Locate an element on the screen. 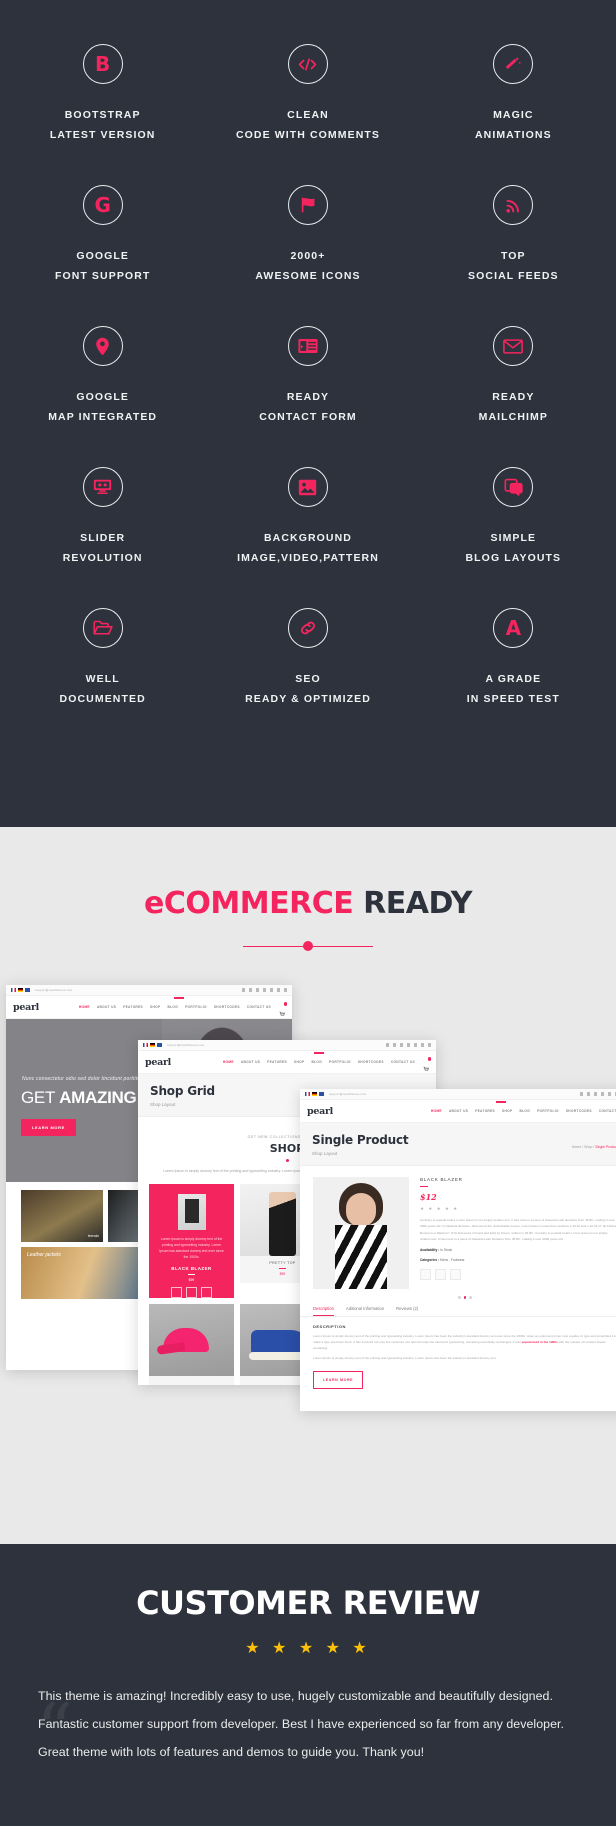  wishlist-icon is located at coordinates (191, 1292).